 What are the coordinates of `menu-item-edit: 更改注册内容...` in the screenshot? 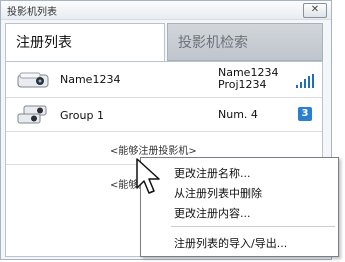 It's located at (212, 213).